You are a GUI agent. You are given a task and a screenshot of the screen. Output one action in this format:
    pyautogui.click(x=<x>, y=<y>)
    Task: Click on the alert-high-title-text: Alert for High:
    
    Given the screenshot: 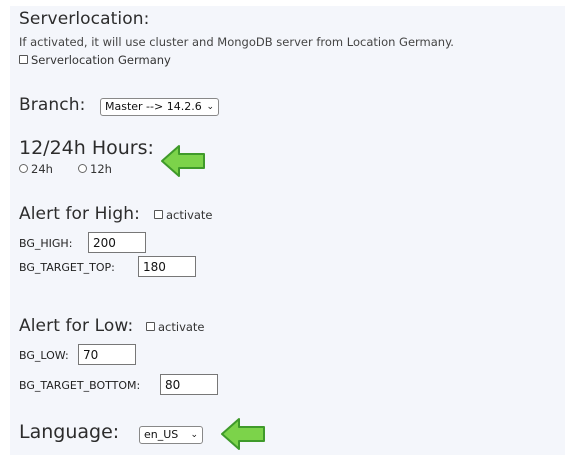 What is the action you would take?
    pyautogui.click(x=79, y=214)
    